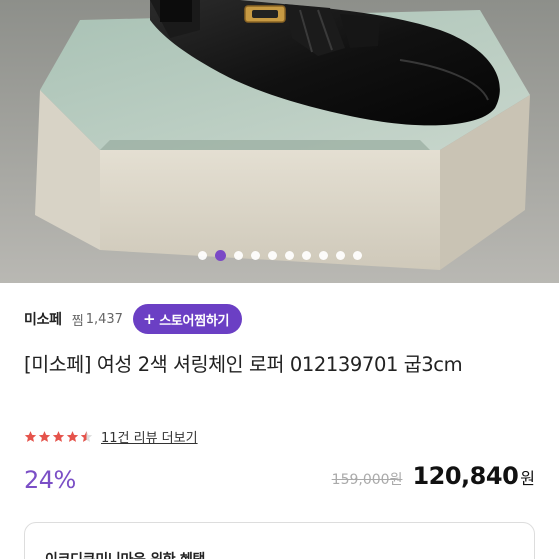 The height and width of the screenshot is (559, 559). I want to click on original-price: 159,000원, so click(367, 480).